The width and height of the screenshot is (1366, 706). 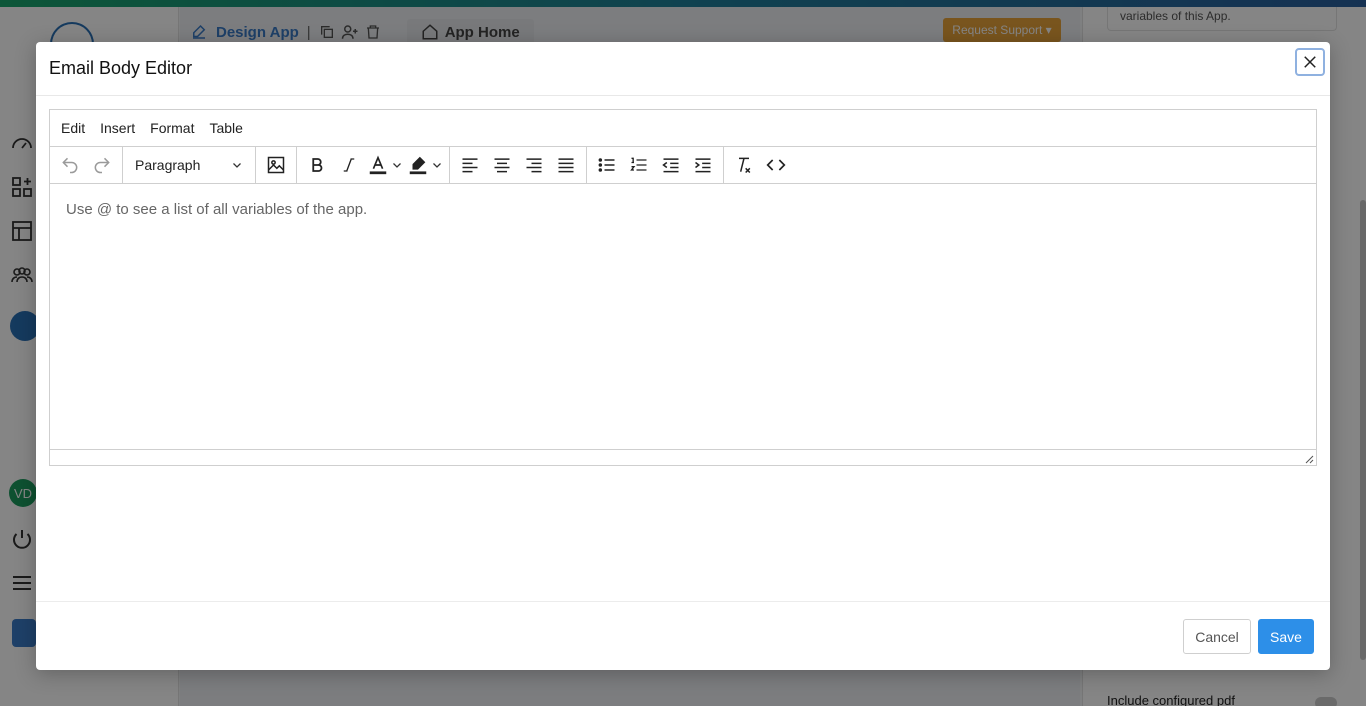 What do you see at coordinates (683, 69) in the screenshot?
I see `modal-header: Email Body Editor` at bounding box center [683, 69].